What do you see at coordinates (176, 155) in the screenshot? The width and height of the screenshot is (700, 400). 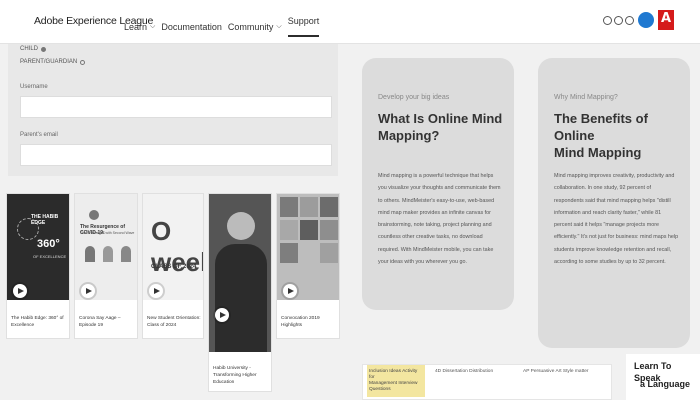 I see `parent-email-input` at bounding box center [176, 155].